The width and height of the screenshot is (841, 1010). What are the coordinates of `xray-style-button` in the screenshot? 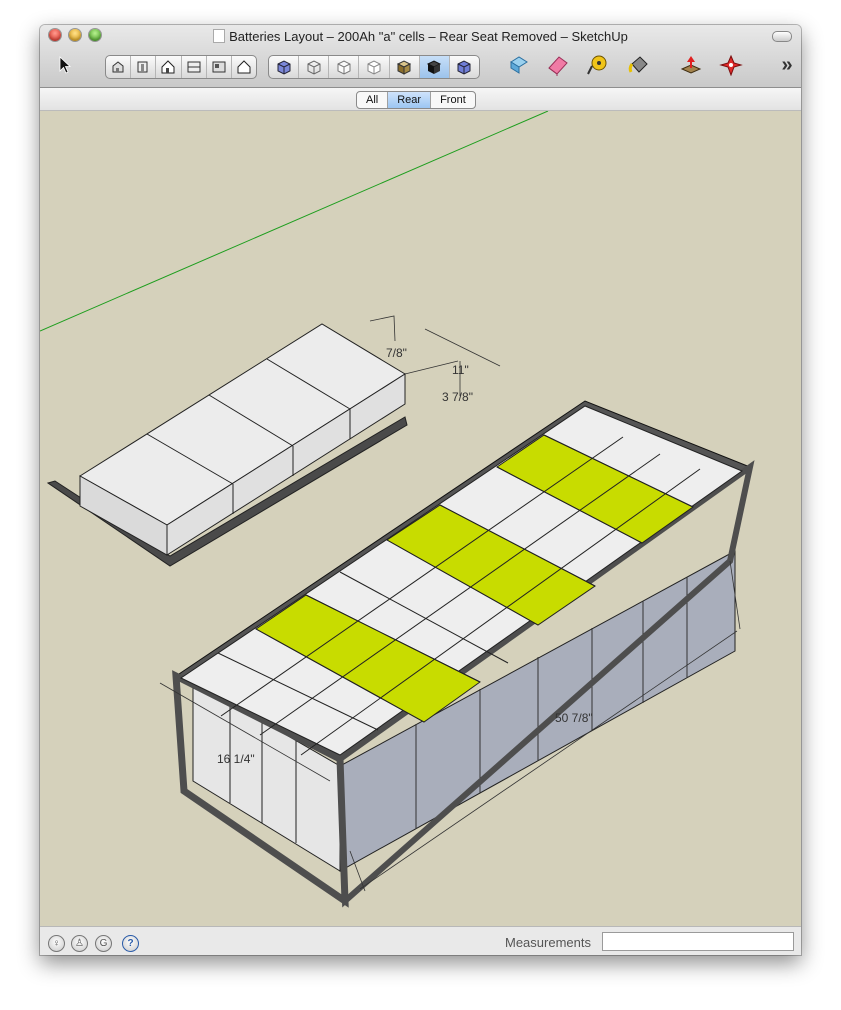 It's located at (284, 67).